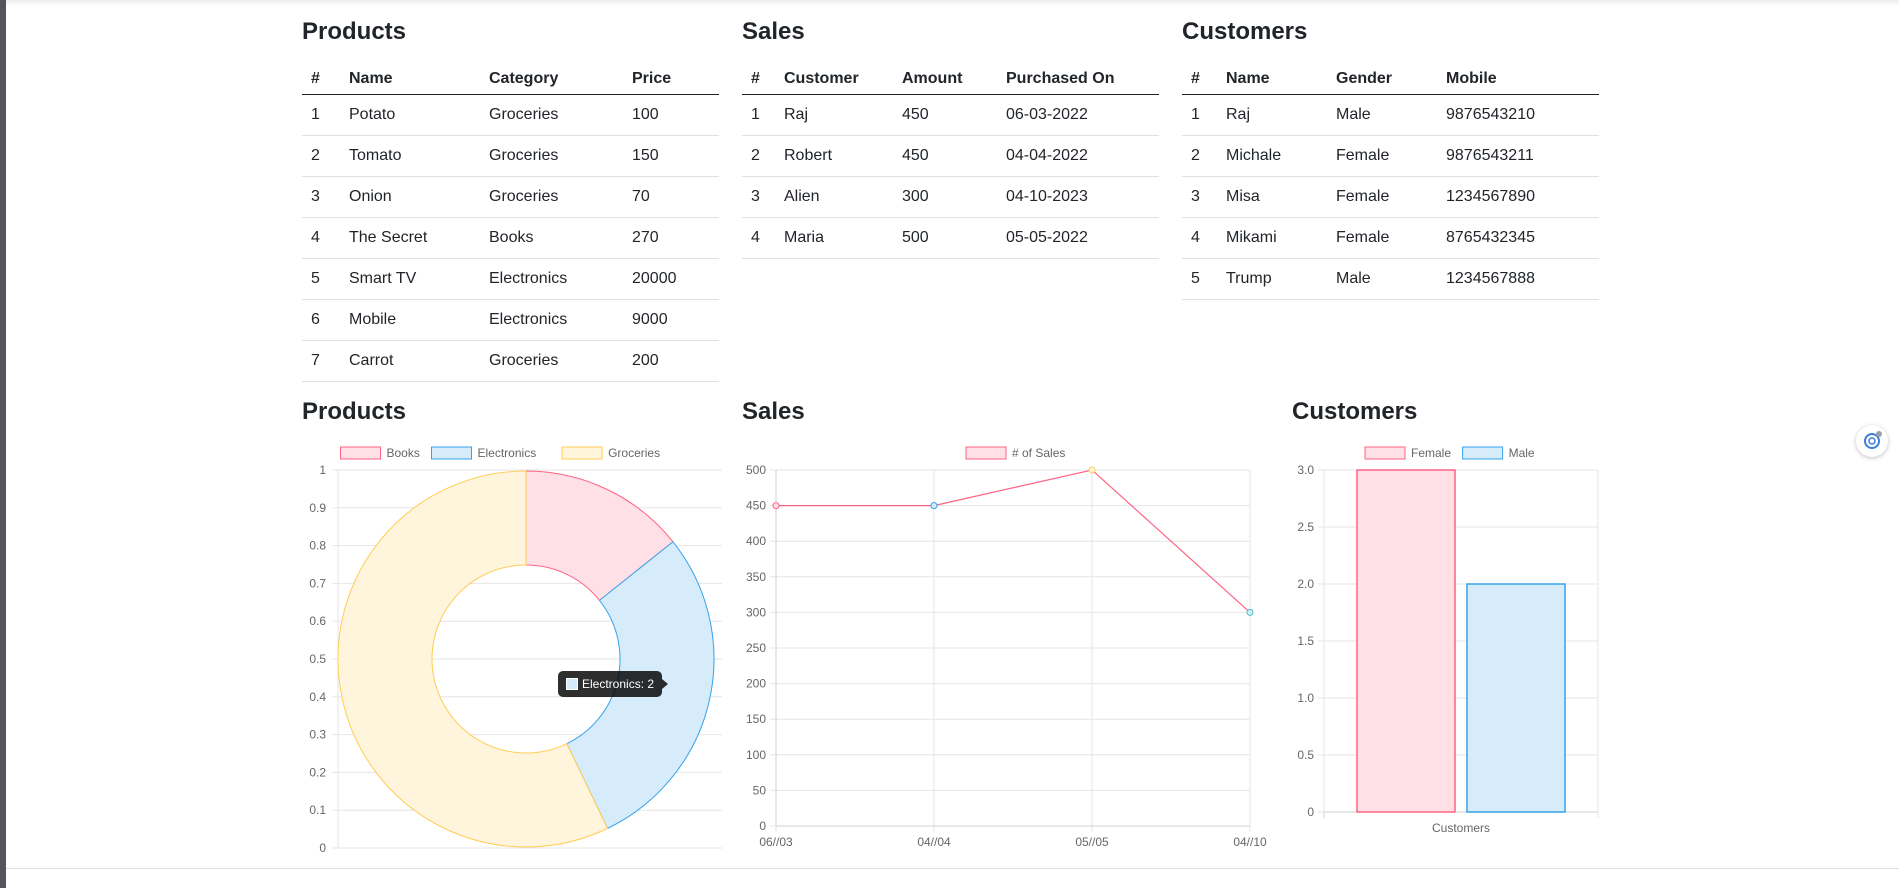 This screenshot has width=1899, height=888. Describe the element at coordinates (760, 790) in the screenshot. I see `y-tick-label: 50` at that location.